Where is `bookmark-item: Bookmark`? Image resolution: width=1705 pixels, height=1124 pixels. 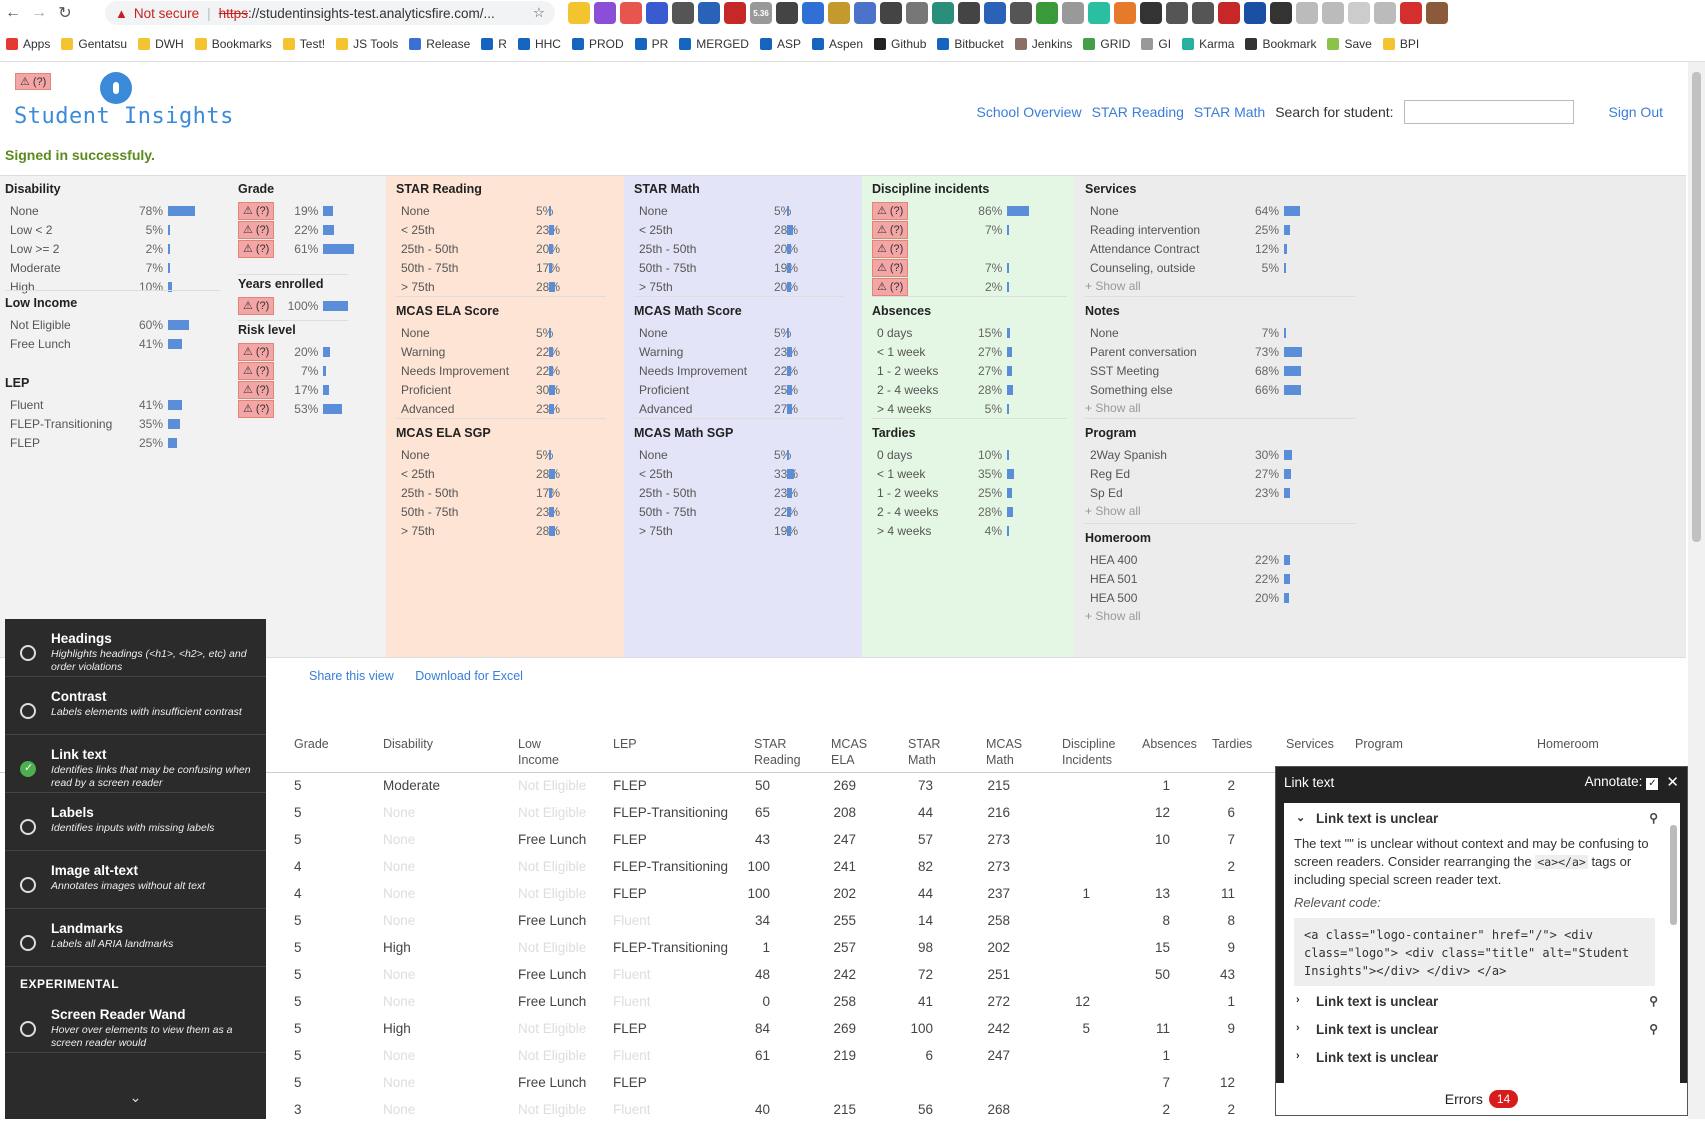
bookmark-item: Bookmark is located at coordinates (1280, 44).